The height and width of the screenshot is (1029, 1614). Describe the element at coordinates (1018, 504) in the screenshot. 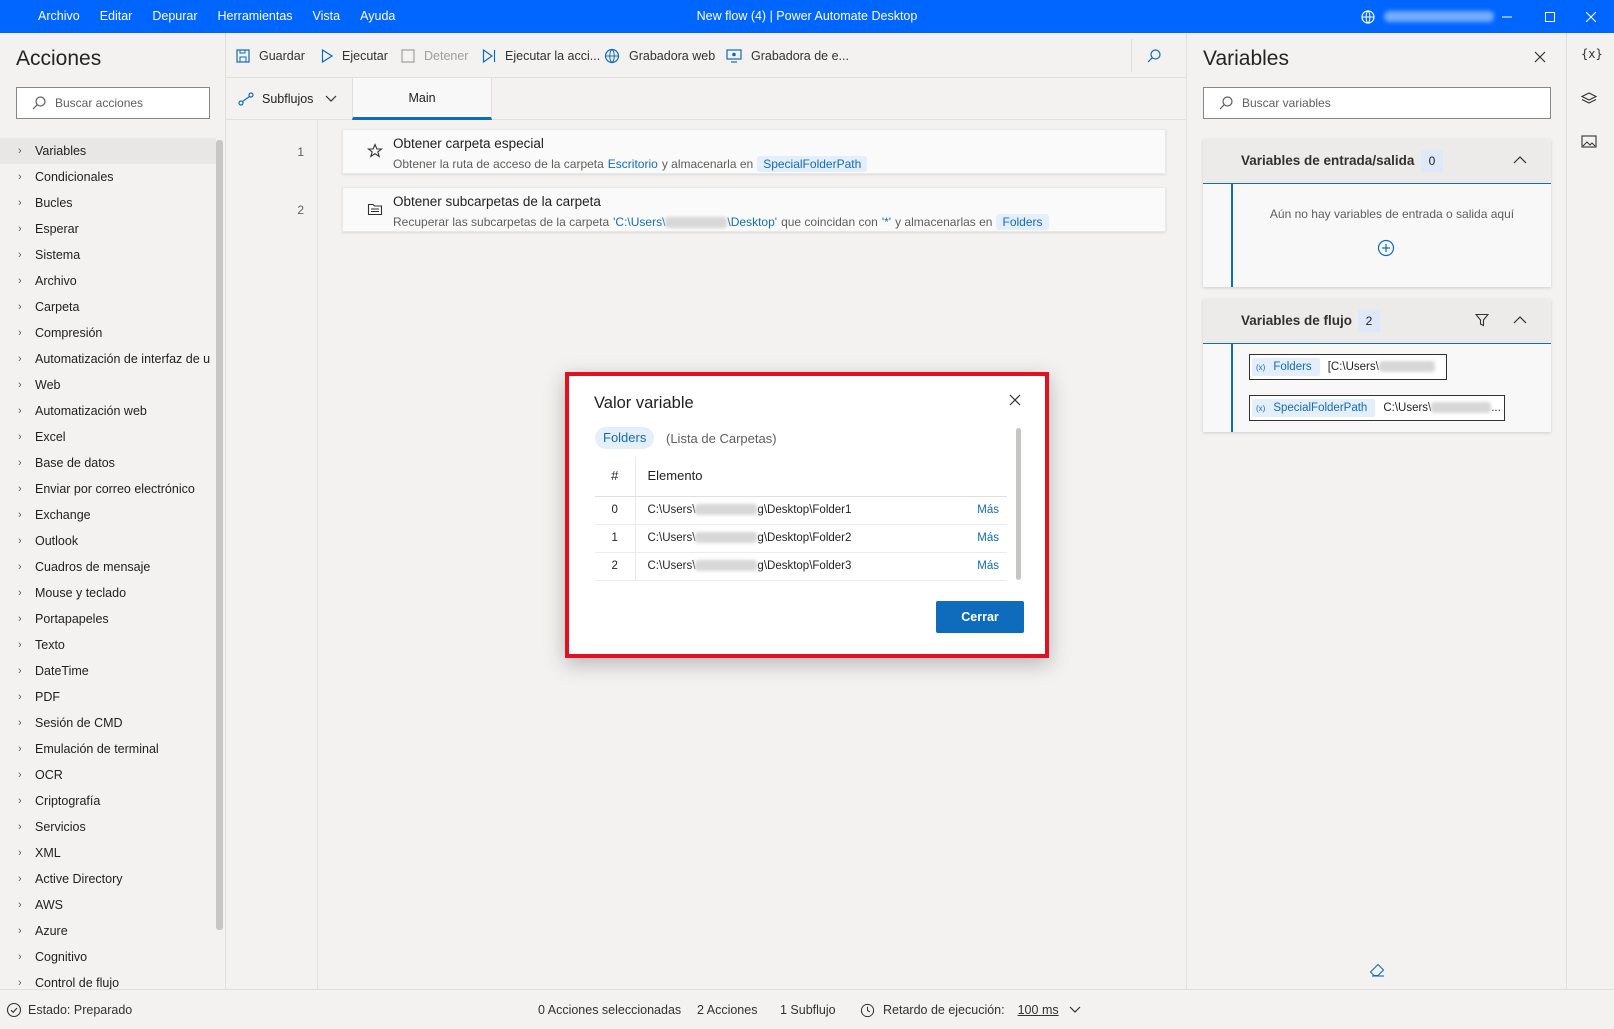

I see `dialog-scrollbar` at that location.